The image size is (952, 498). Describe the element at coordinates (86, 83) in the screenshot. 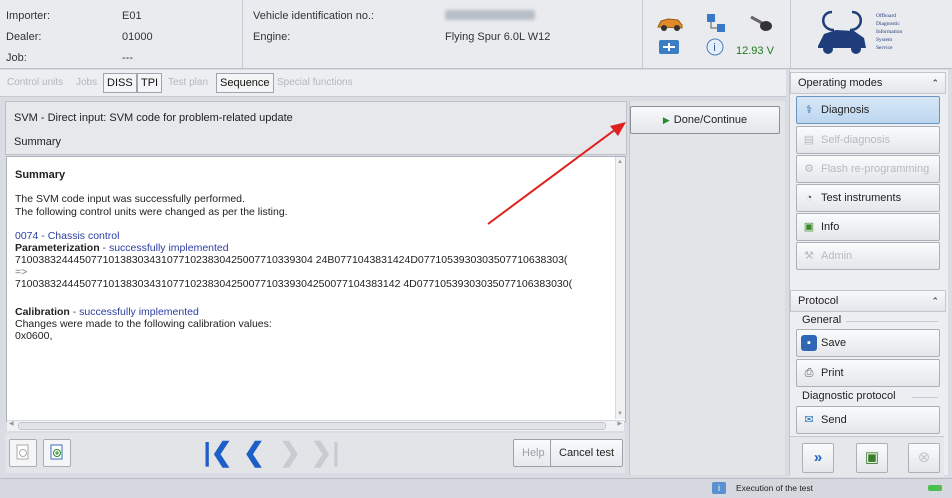

I see `tab-jobs: Jobs` at that location.